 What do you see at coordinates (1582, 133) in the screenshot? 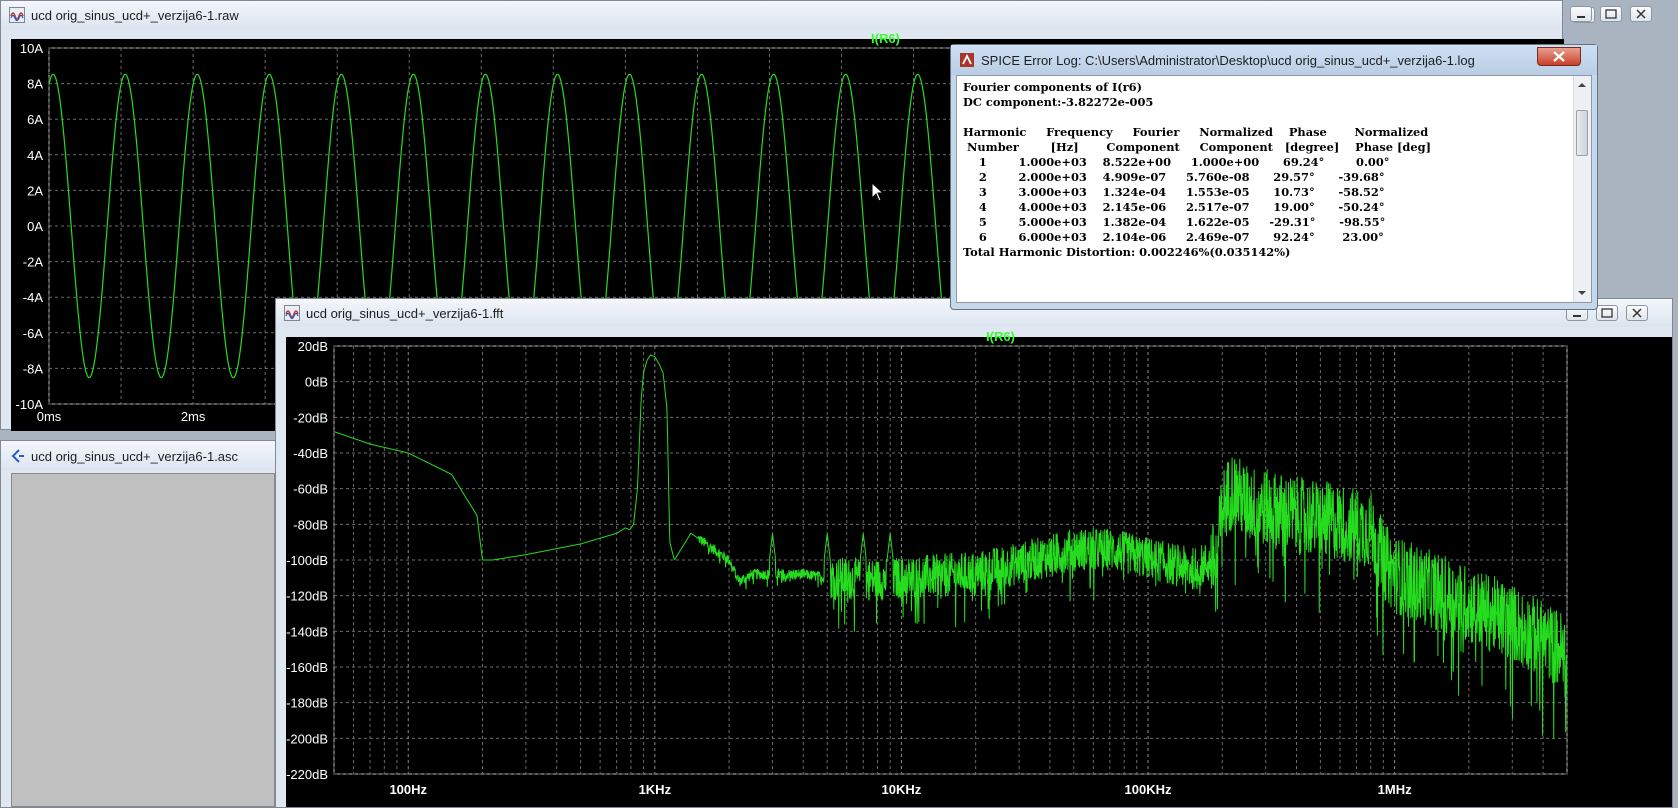
I see `scrollbar-thumb` at bounding box center [1582, 133].